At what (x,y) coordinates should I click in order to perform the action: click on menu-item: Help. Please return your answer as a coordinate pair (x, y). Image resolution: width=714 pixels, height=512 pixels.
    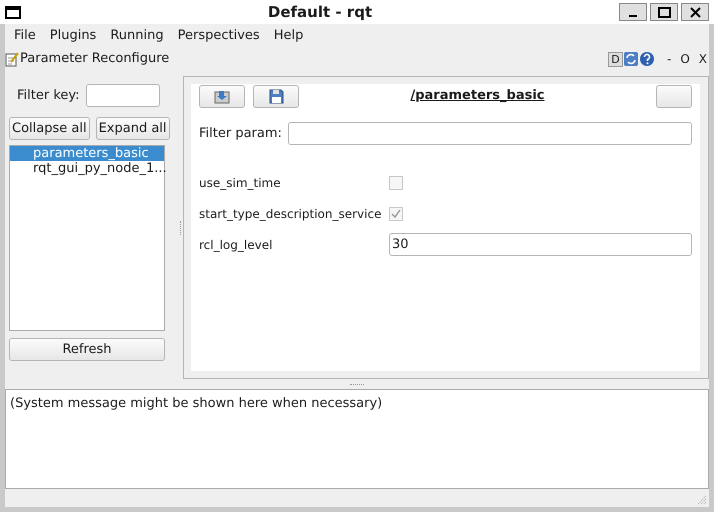
    Looking at the image, I should click on (288, 36).